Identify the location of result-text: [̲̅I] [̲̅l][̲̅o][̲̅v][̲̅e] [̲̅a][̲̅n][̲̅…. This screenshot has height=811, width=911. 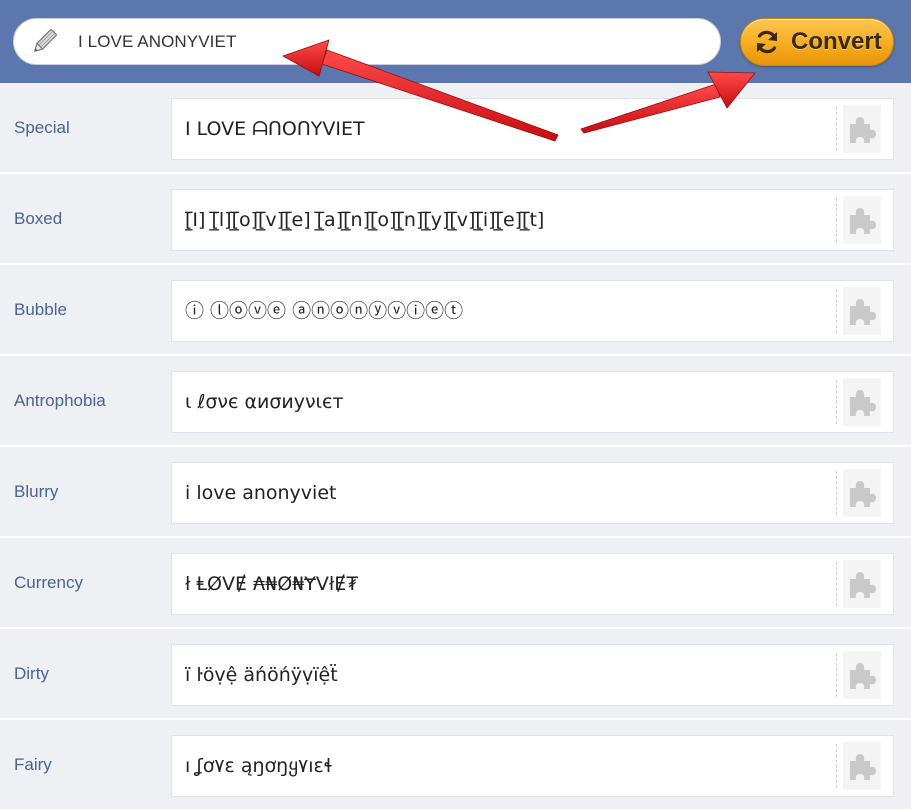
(504, 220).